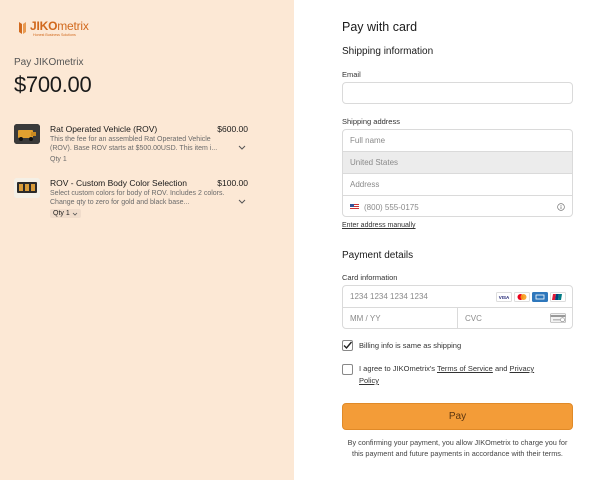  What do you see at coordinates (354, 207) in the screenshot?
I see `us-flag-icon` at bounding box center [354, 207].